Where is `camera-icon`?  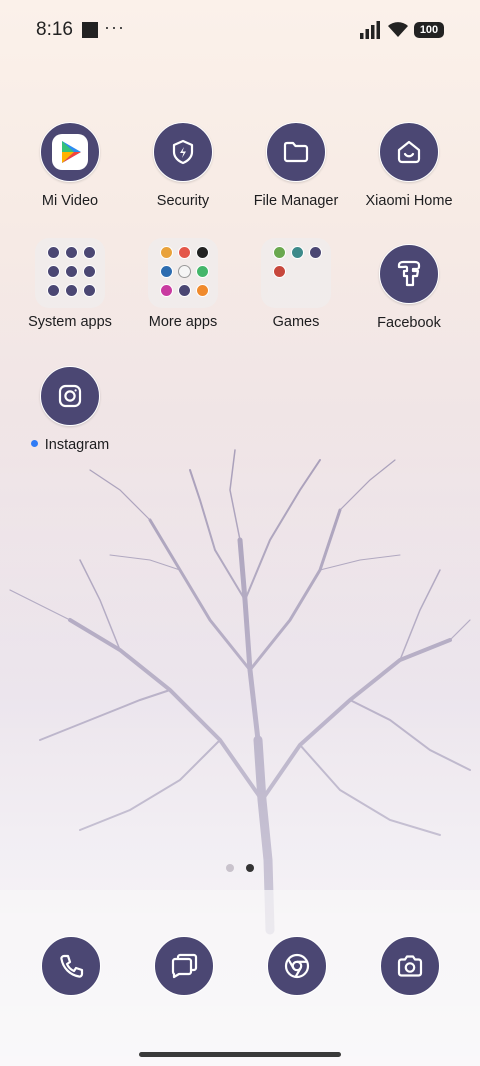 camera-icon is located at coordinates (410, 966).